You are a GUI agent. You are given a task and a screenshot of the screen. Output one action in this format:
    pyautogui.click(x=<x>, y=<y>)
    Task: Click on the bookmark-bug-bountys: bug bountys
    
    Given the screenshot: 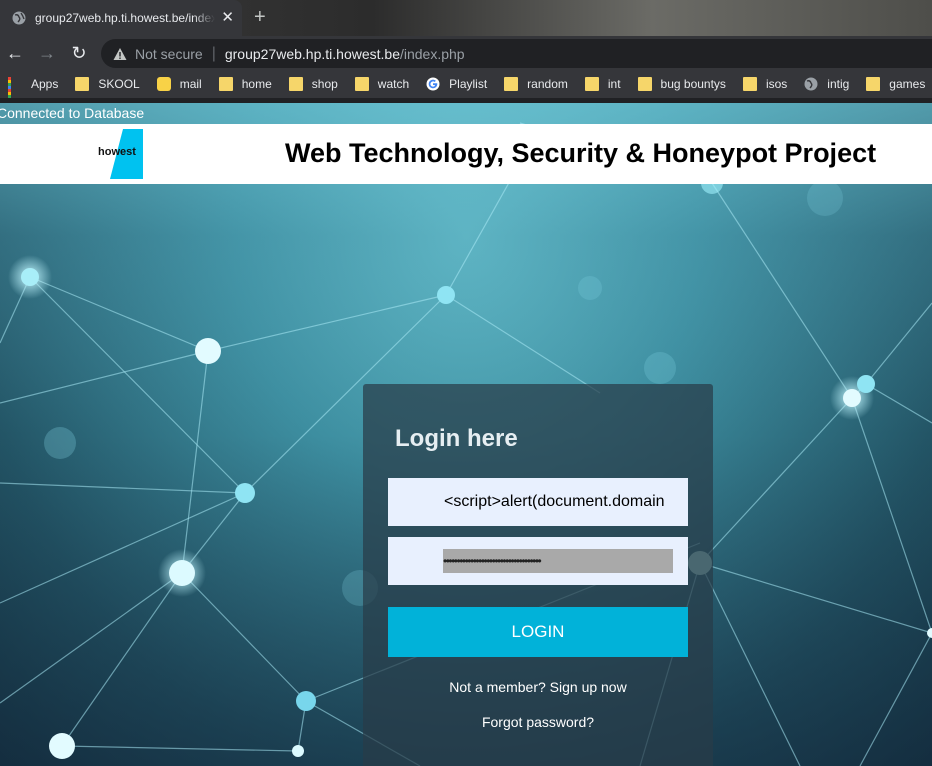 What is the action you would take?
    pyautogui.click(x=681, y=84)
    